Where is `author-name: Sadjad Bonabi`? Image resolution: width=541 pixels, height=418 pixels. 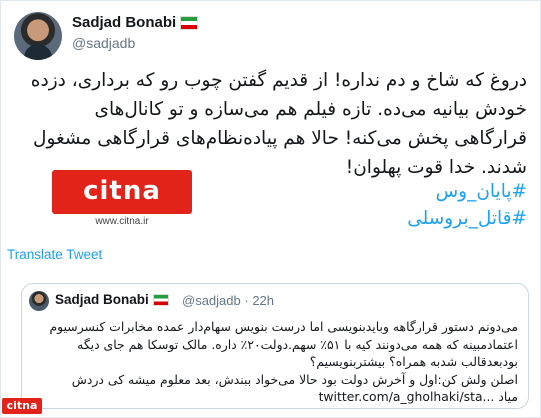 author-name: Sadjad Bonabi is located at coordinates (135, 22).